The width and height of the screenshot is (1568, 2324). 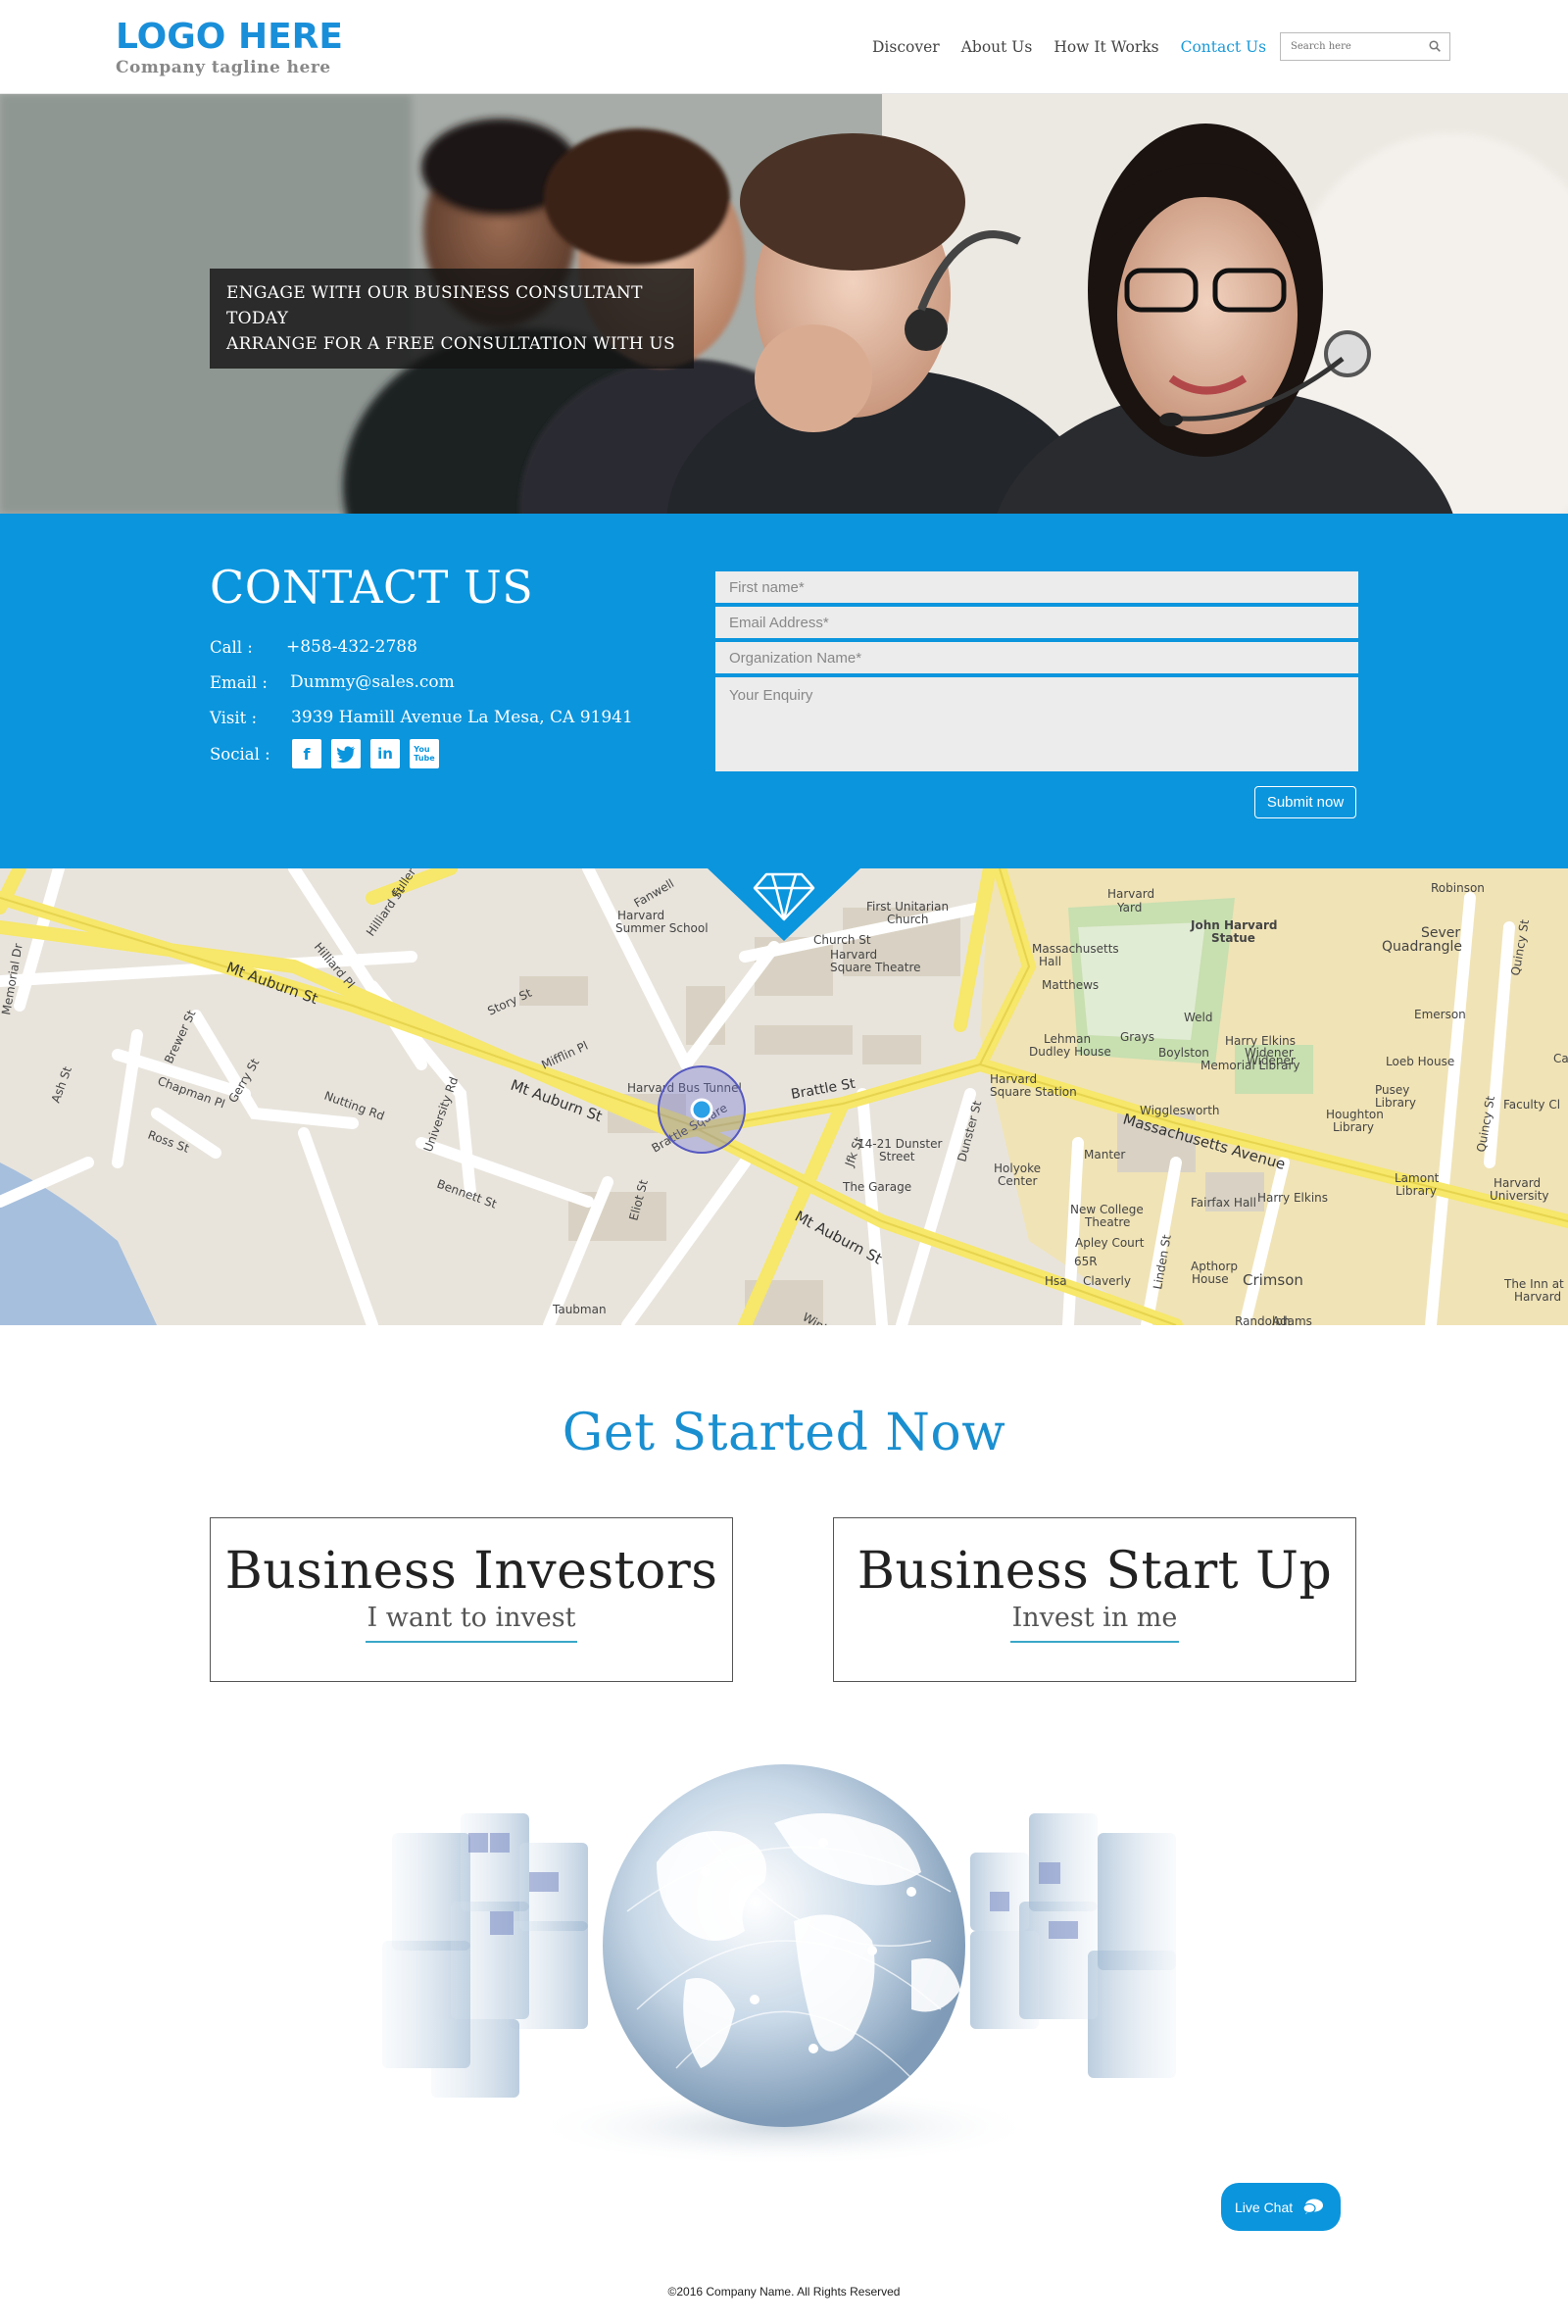 What do you see at coordinates (662, 928) in the screenshot?
I see `svg-text: Summer School` at bounding box center [662, 928].